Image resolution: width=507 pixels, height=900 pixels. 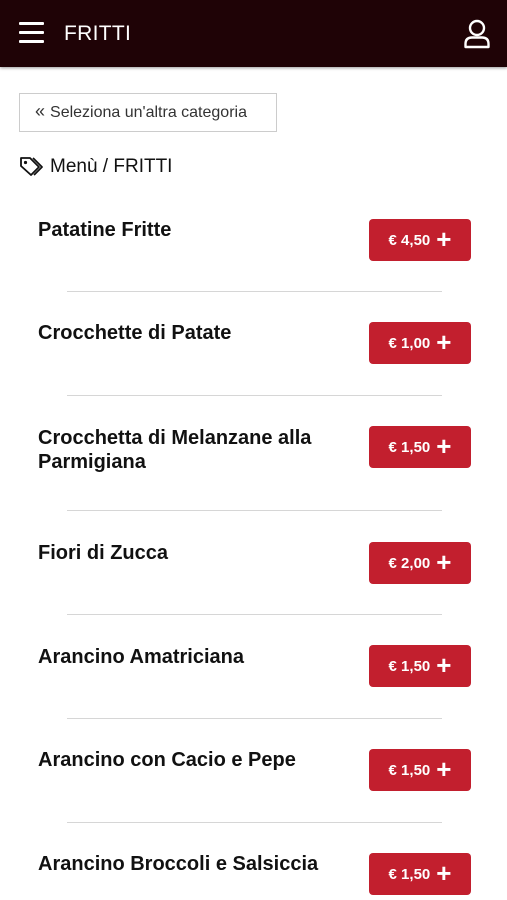 I want to click on add-to-cart-button: € 1,00 +, so click(x=420, y=343).